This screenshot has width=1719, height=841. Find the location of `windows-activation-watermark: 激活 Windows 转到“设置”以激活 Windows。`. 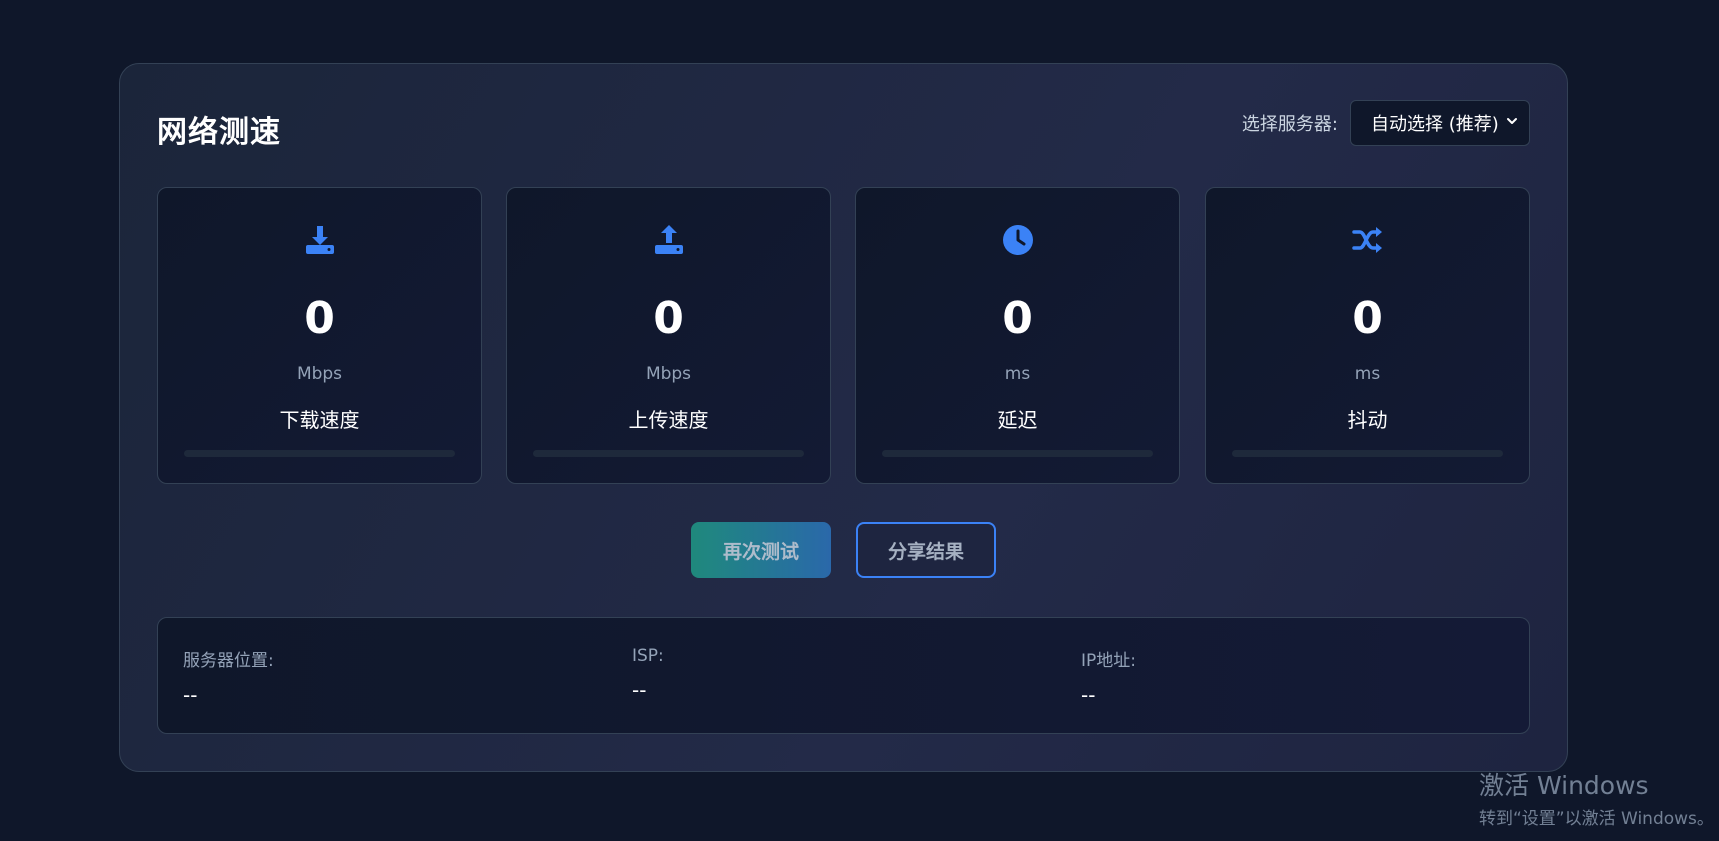

windows-activation-watermark: 激活 Windows 转到“设置”以激活 Windows。 is located at coordinates (1596, 797).